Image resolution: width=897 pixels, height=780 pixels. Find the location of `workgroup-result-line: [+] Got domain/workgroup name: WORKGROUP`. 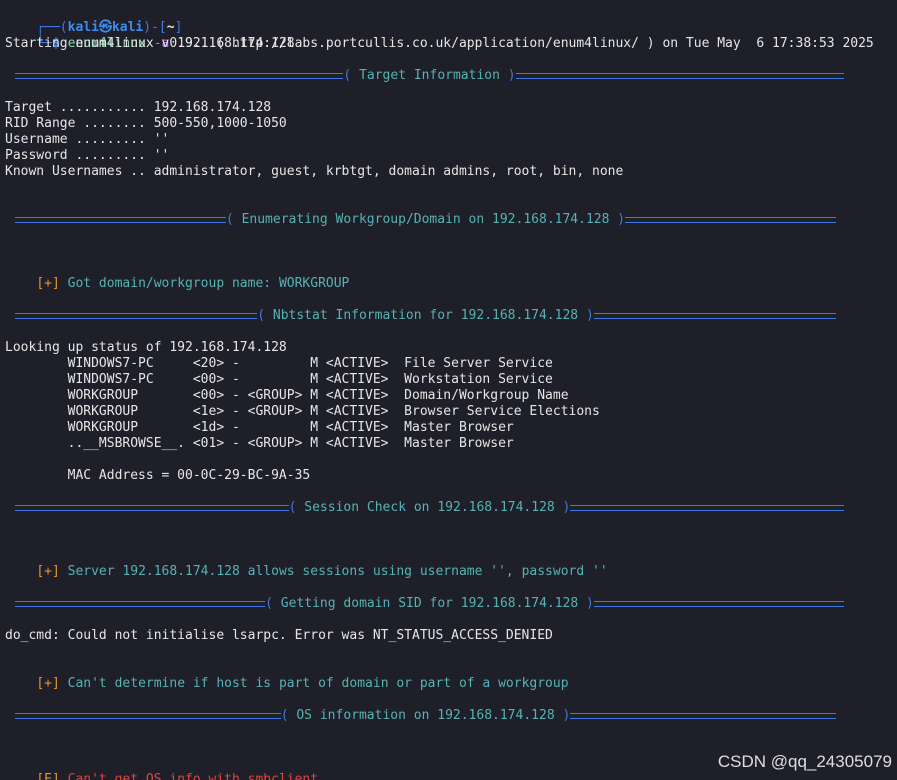

workgroup-result-line: [+] Got domain/workgroup name: WORKGROUP is located at coordinates (177, 275).